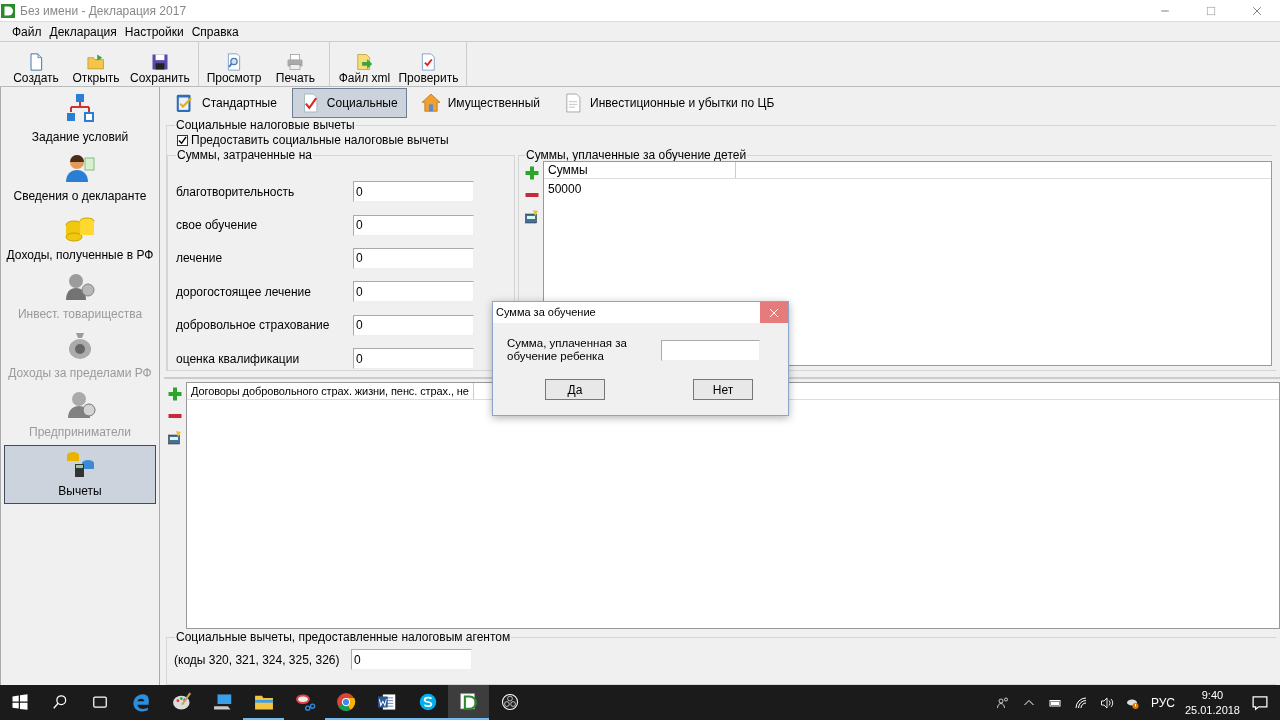 The width and height of the screenshot is (1280, 720). I want to click on toolbar-button: Создать, so click(36, 64).